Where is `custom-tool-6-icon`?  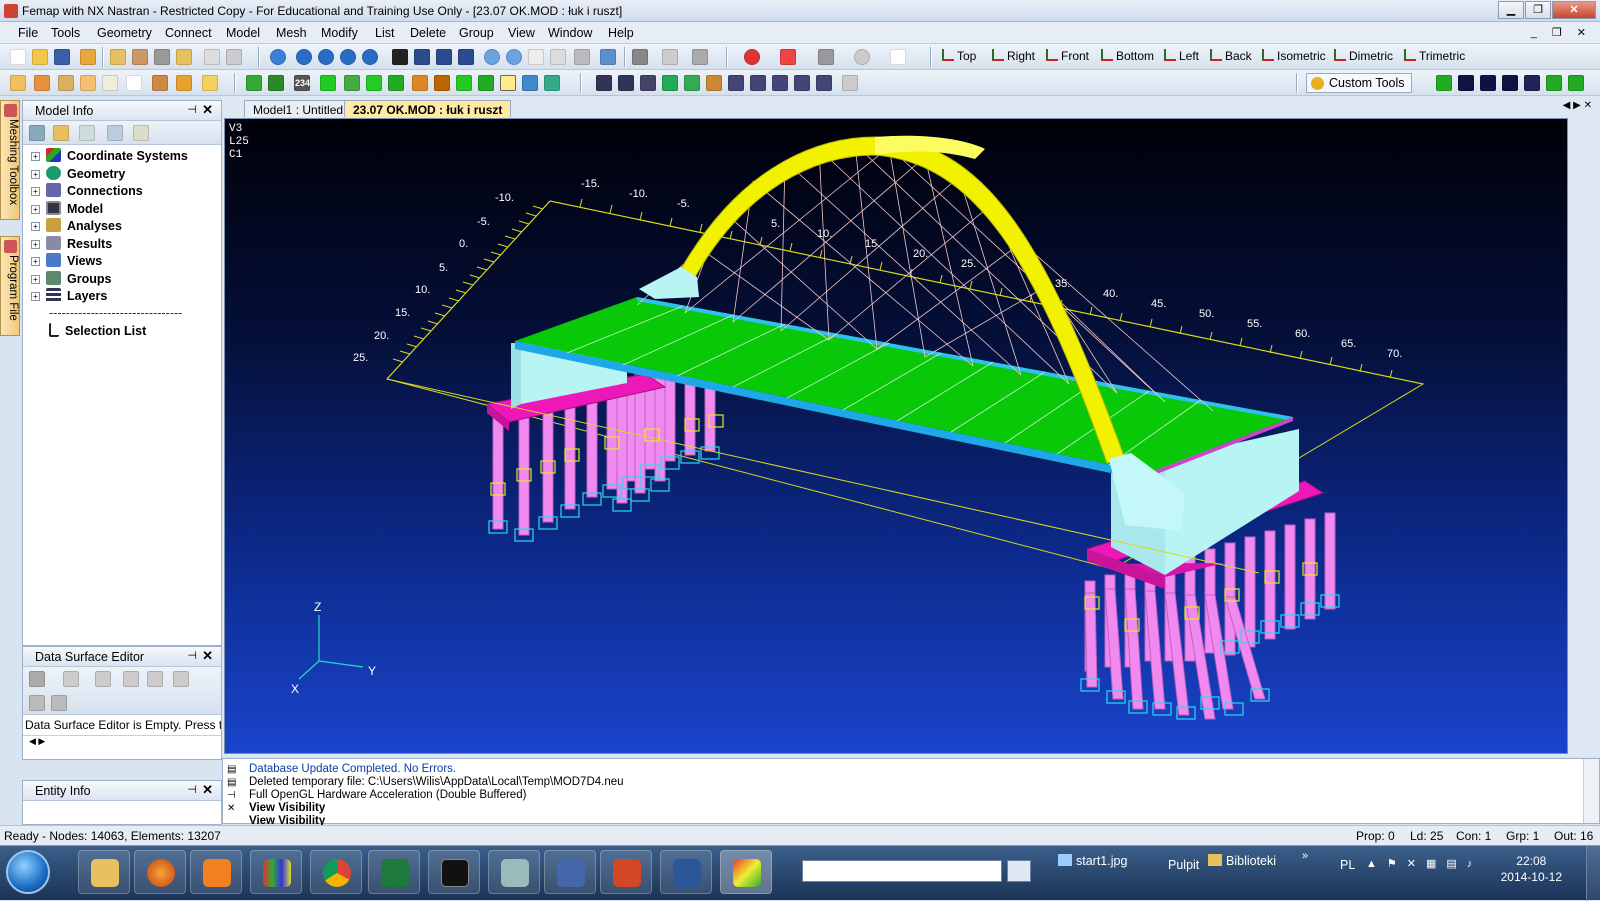
custom-tool-6-icon is located at coordinates (1554, 83).